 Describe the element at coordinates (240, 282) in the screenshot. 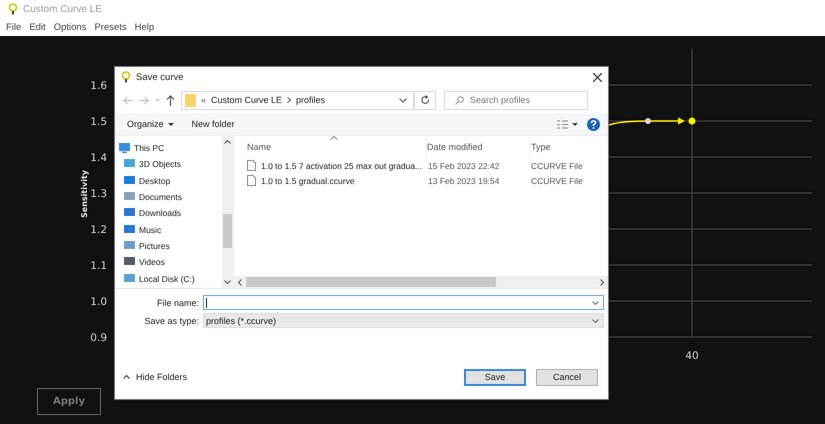

I see `scroll-left-icon` at that location.